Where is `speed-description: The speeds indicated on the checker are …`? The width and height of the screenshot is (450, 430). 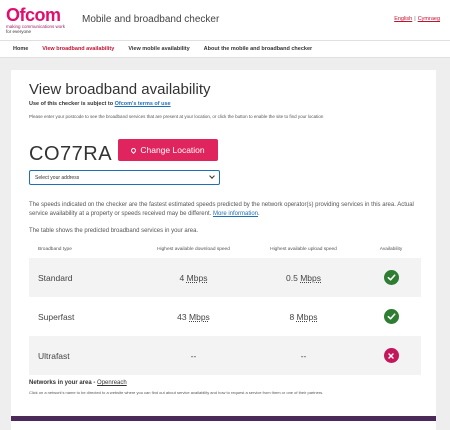
speed-description: The speeds indicated on the checker are … is located at coordinates (221, 209).